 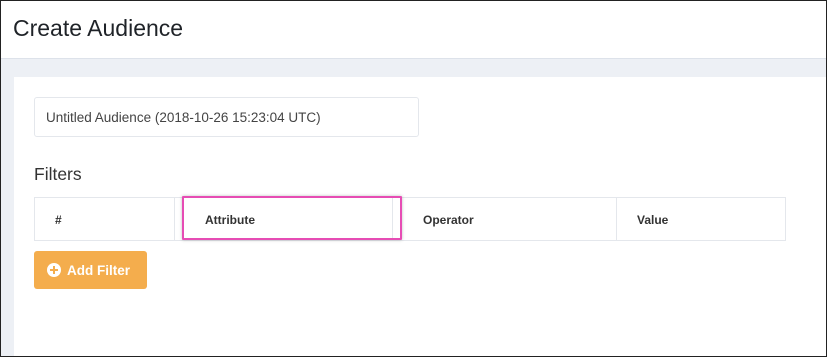 What do you see at coordinates (98, 270) in the screenshot?
I see `add-filter-label: Add Filter` at bounding box center [98, 270].